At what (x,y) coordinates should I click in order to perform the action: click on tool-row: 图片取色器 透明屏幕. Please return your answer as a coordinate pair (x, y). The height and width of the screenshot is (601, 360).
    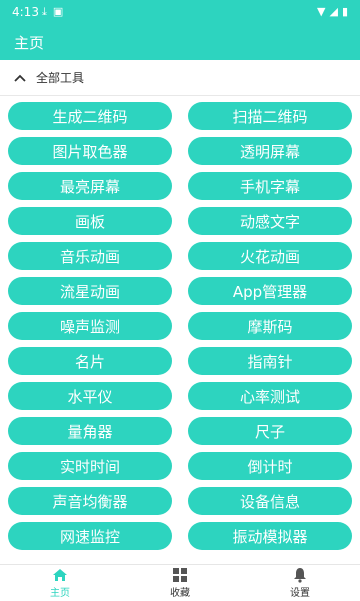
    Looking at the image, I should click on (180, 151).